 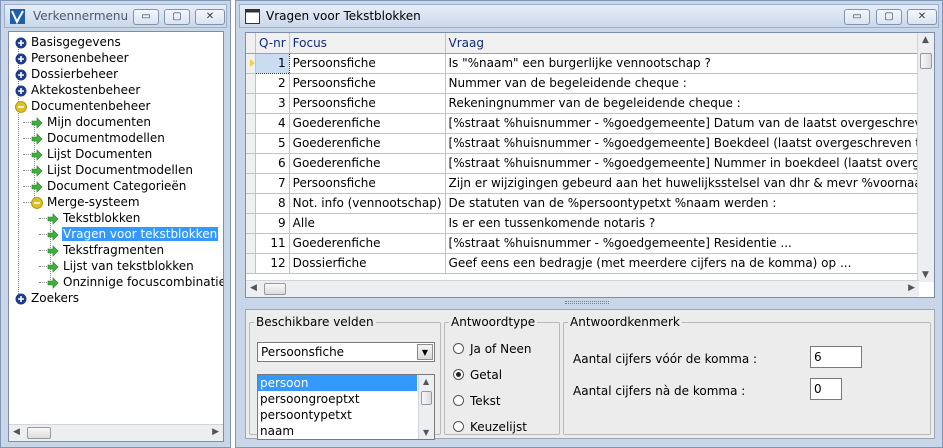 I want to click on tree-item: Tekstblokken, so click(x=94, y=218).